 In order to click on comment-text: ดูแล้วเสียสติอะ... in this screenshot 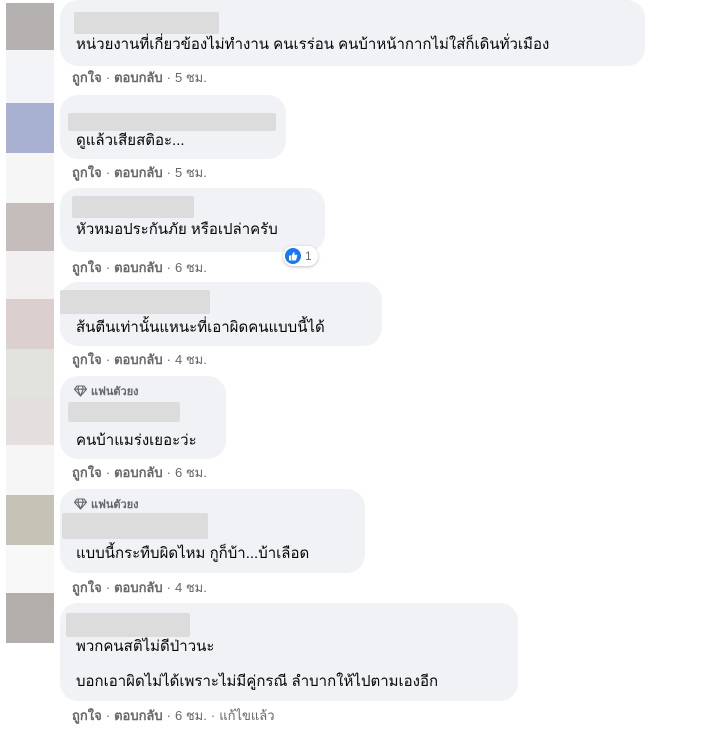, I will do `click(130, 140)`.